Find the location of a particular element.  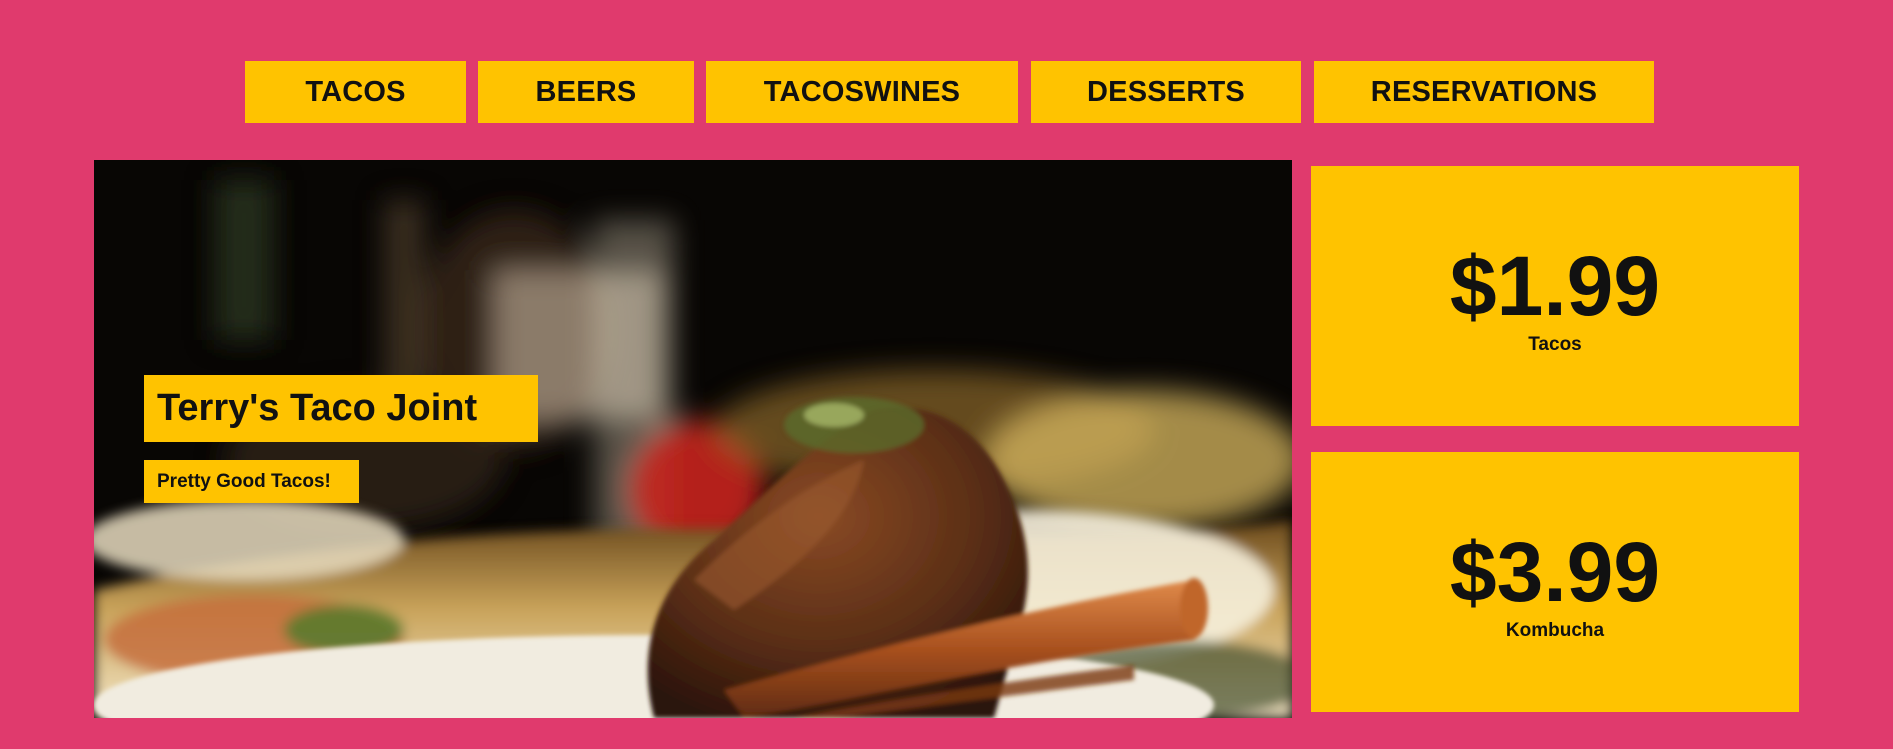

nav-beers-button: BEERS is located at coordinates (586, 92).